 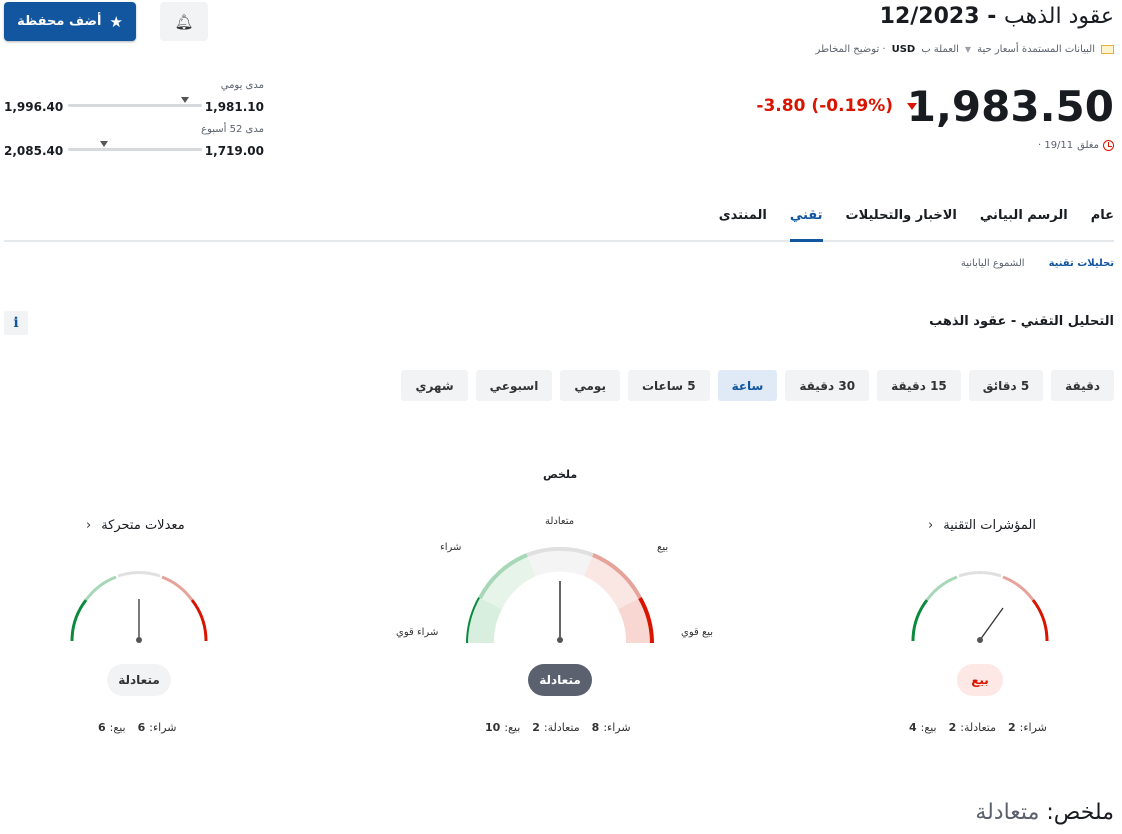 I want to click on daily-range: مدى يومي 1,981.10 1,996.40, so click(x=134, y=97).